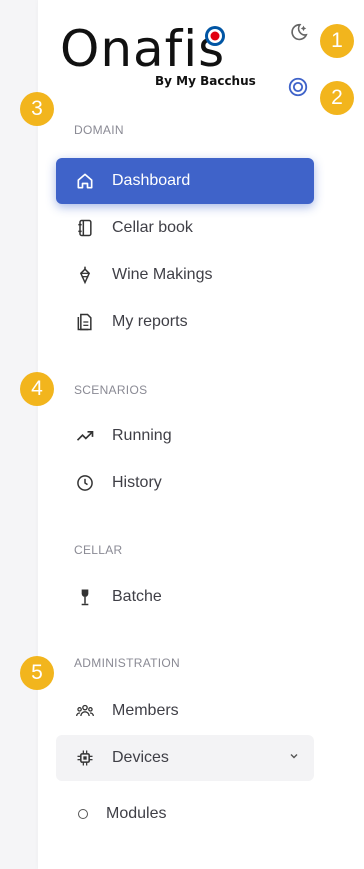  Describe the element at coordinates (215, 36) in the screenshot. I see `flag-logo-icon` at that location.